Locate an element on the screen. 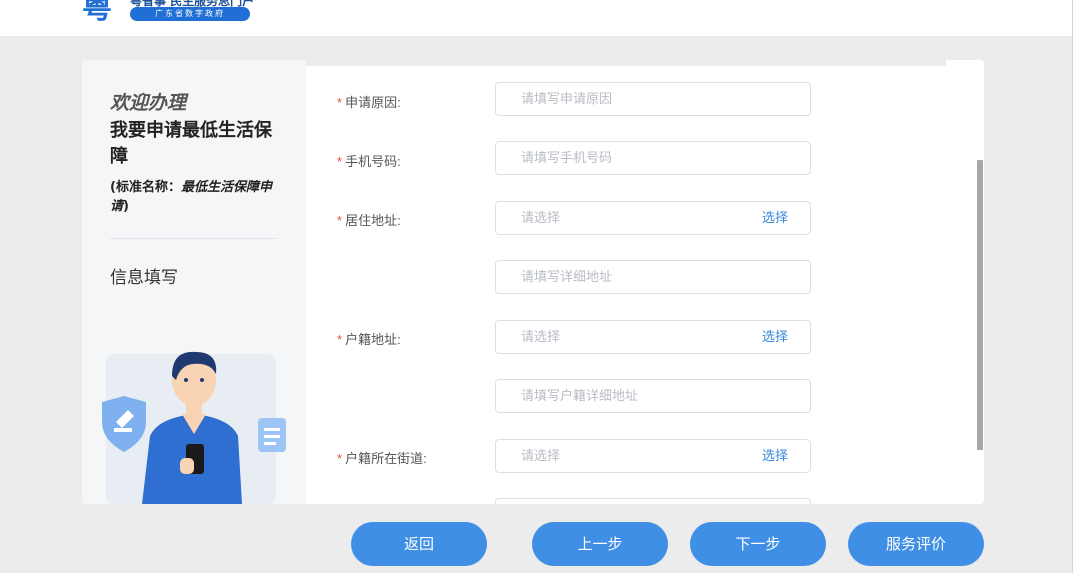 The image size is (1080, 573). residence-address-select: 请选择 选择 is located at coordinates (653, 218).